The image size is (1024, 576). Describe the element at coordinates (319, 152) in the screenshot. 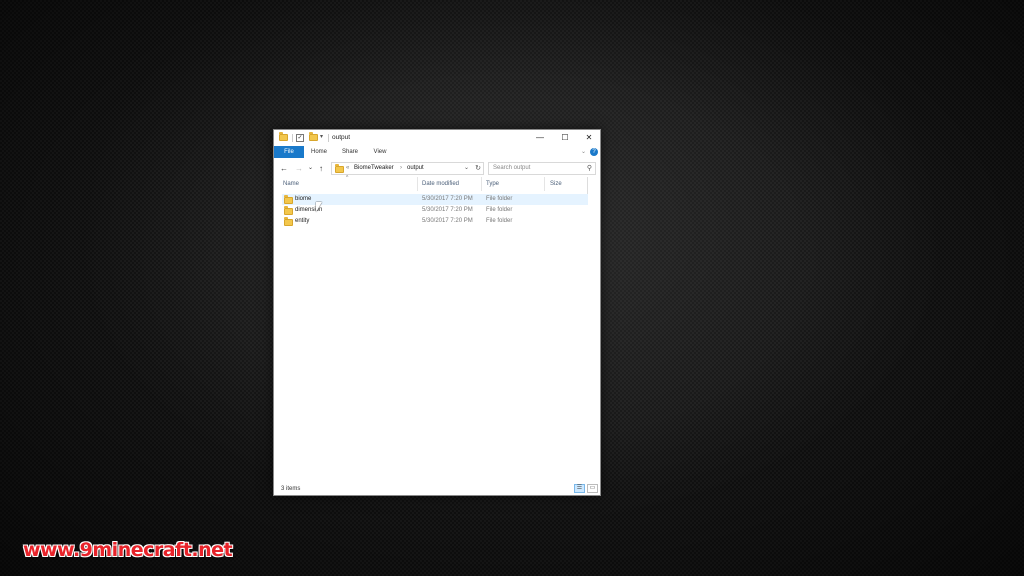

I see `tab-home: Home` at that location.